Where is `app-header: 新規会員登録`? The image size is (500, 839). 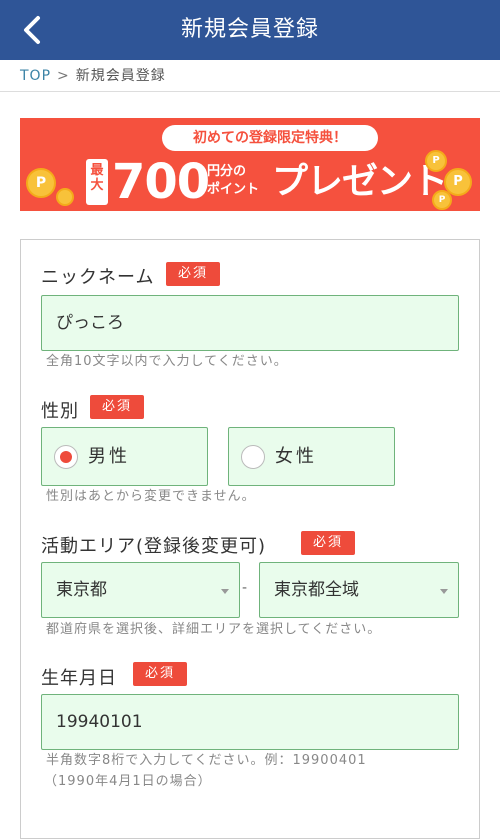 app-header: 新規会員登録 is located at coordinates (250, 30).